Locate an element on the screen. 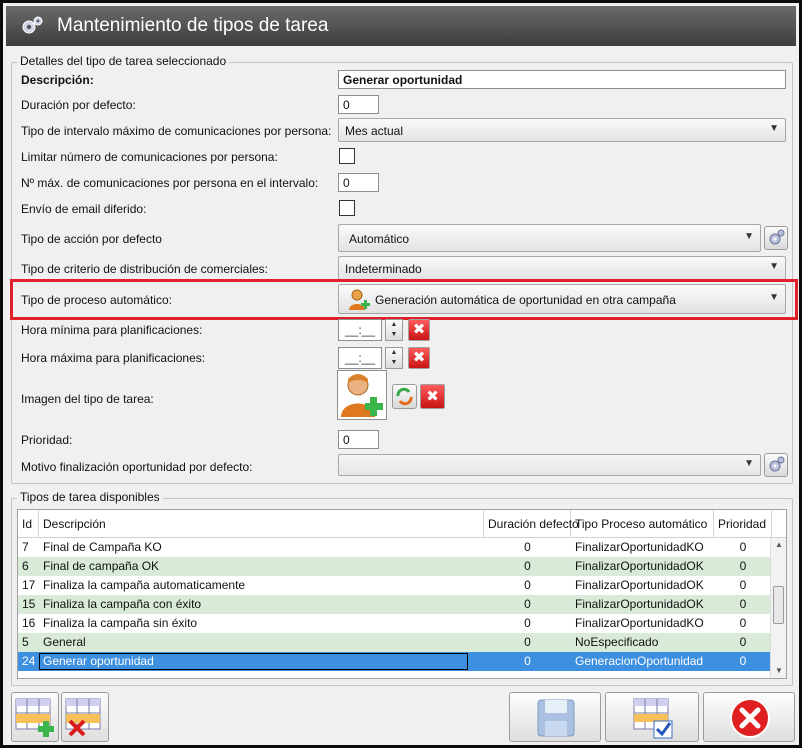 This screenshot has width=802, height=748. tipo-criterio-select: Indeterminado ▼ is located at coordinates (562, 268).